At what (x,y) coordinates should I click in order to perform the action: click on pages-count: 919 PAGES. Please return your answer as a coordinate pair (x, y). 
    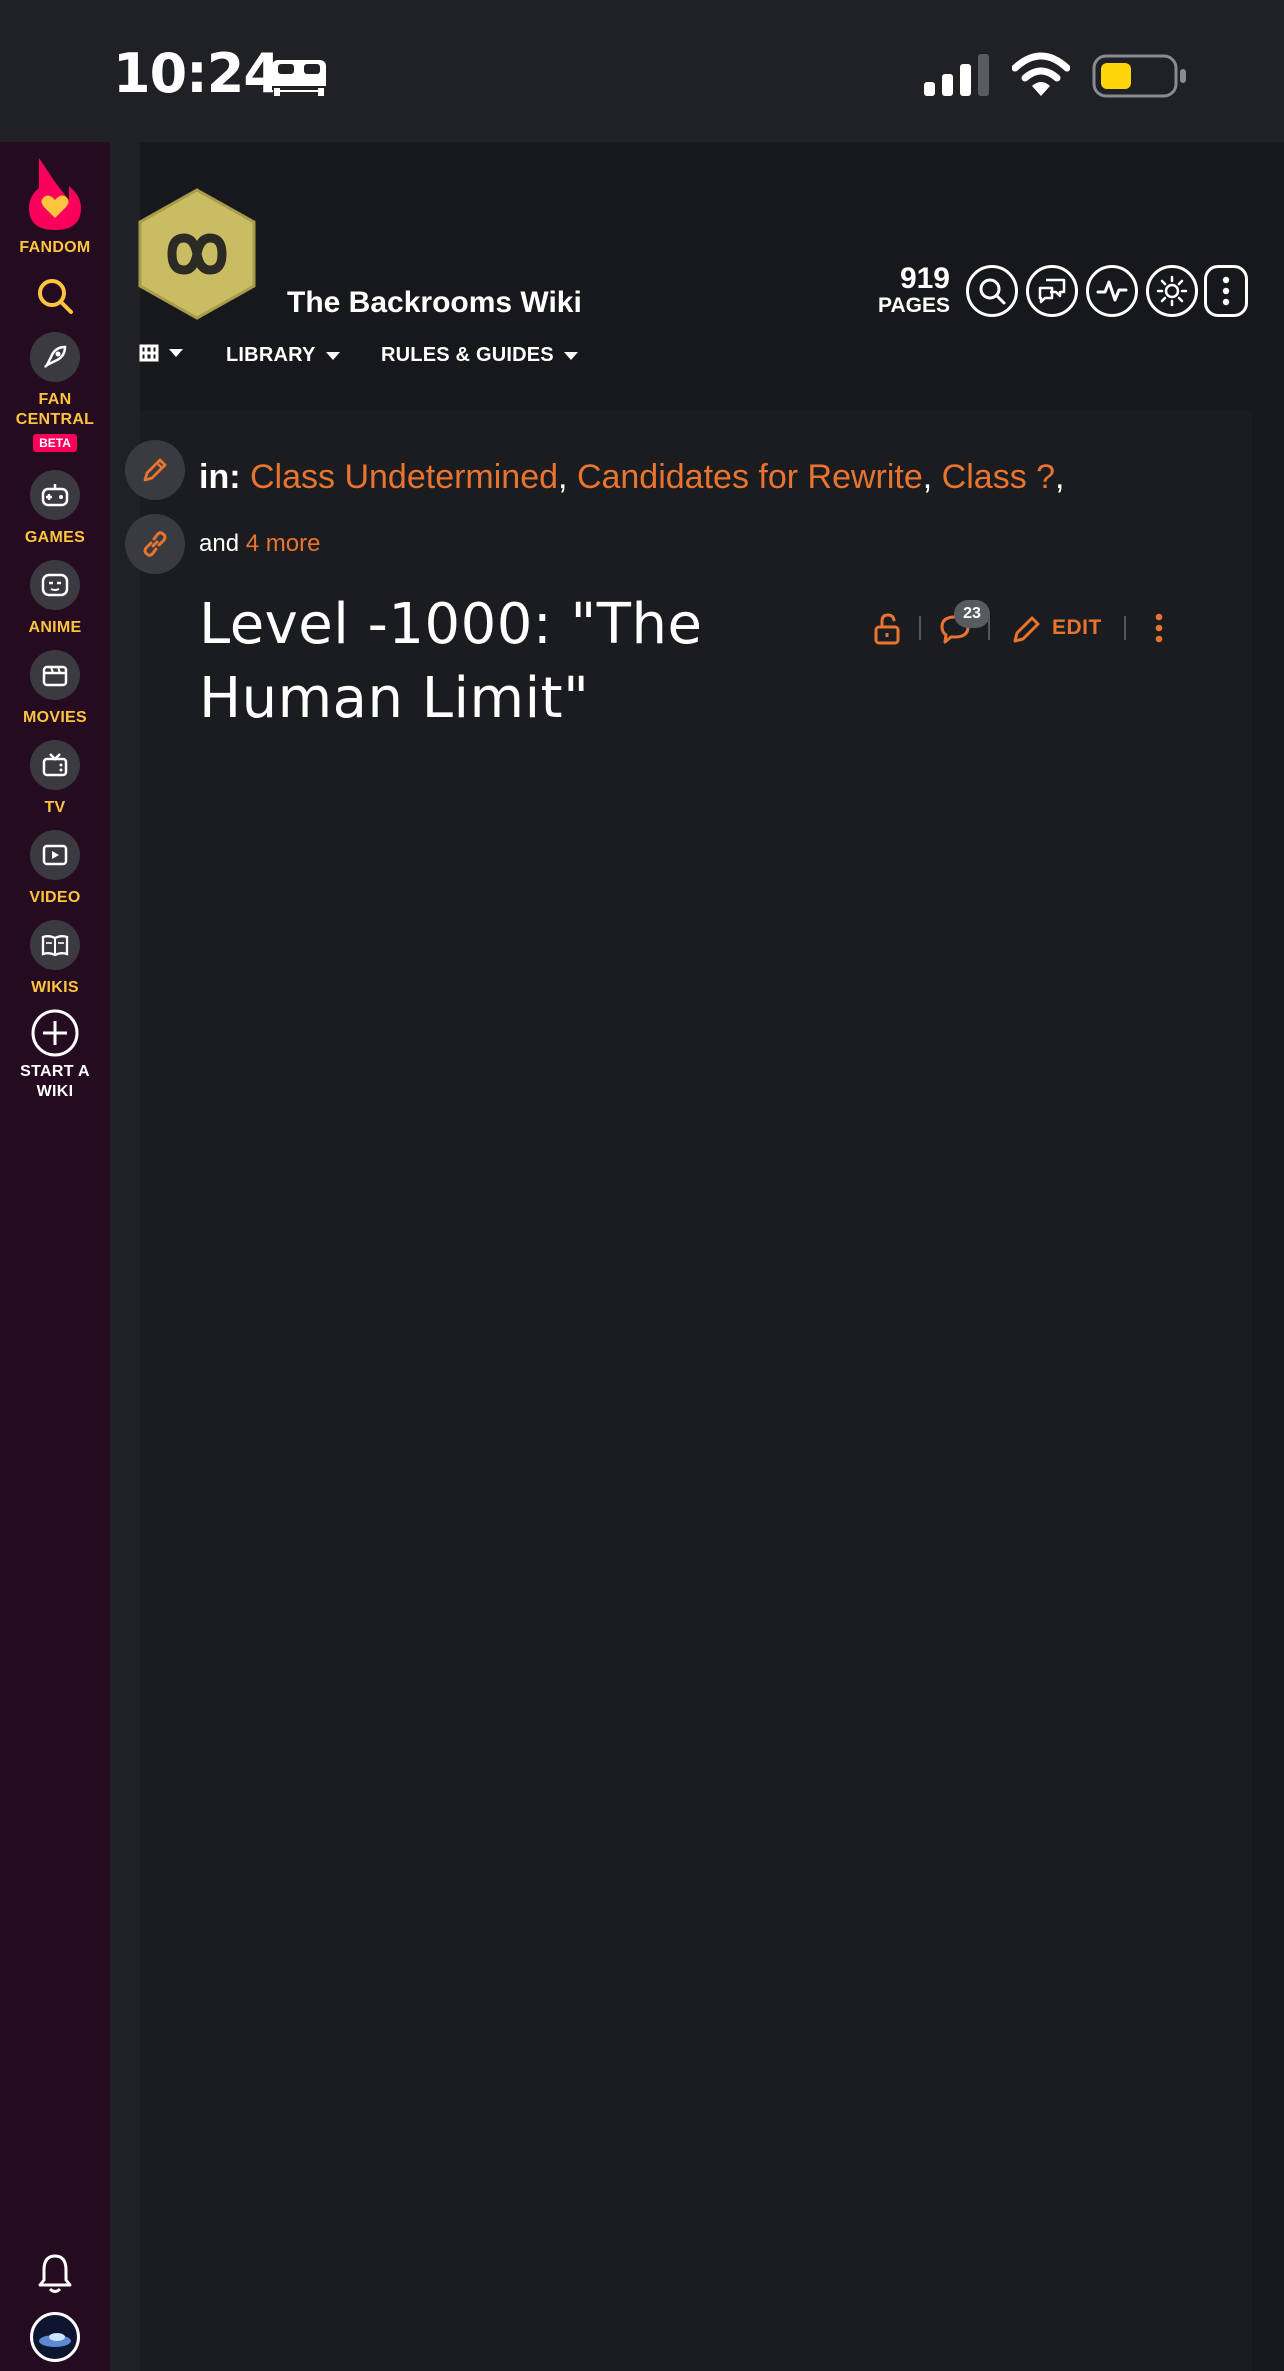
    Looking at the image, I should click on (906, 291).